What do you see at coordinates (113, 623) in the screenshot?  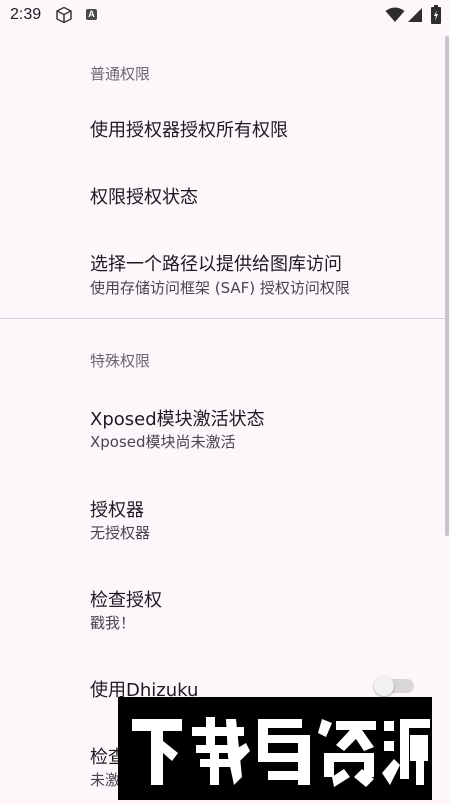 I see `pref-check-auth-summary: 戳我！` at bounding box center [113, 623].